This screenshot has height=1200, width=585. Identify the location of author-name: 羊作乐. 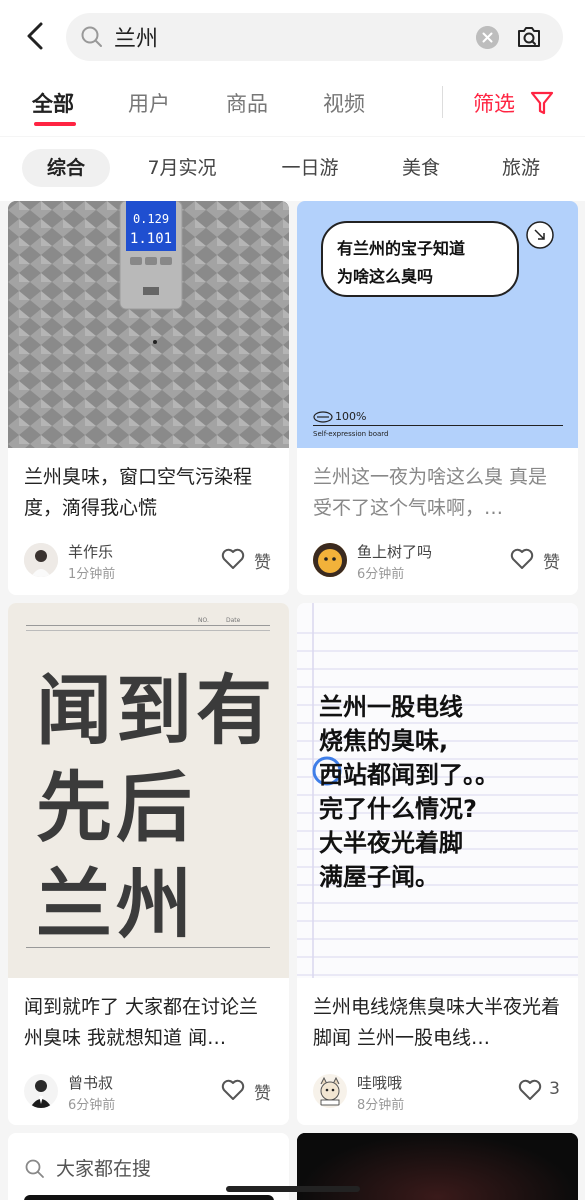
(90, 551).